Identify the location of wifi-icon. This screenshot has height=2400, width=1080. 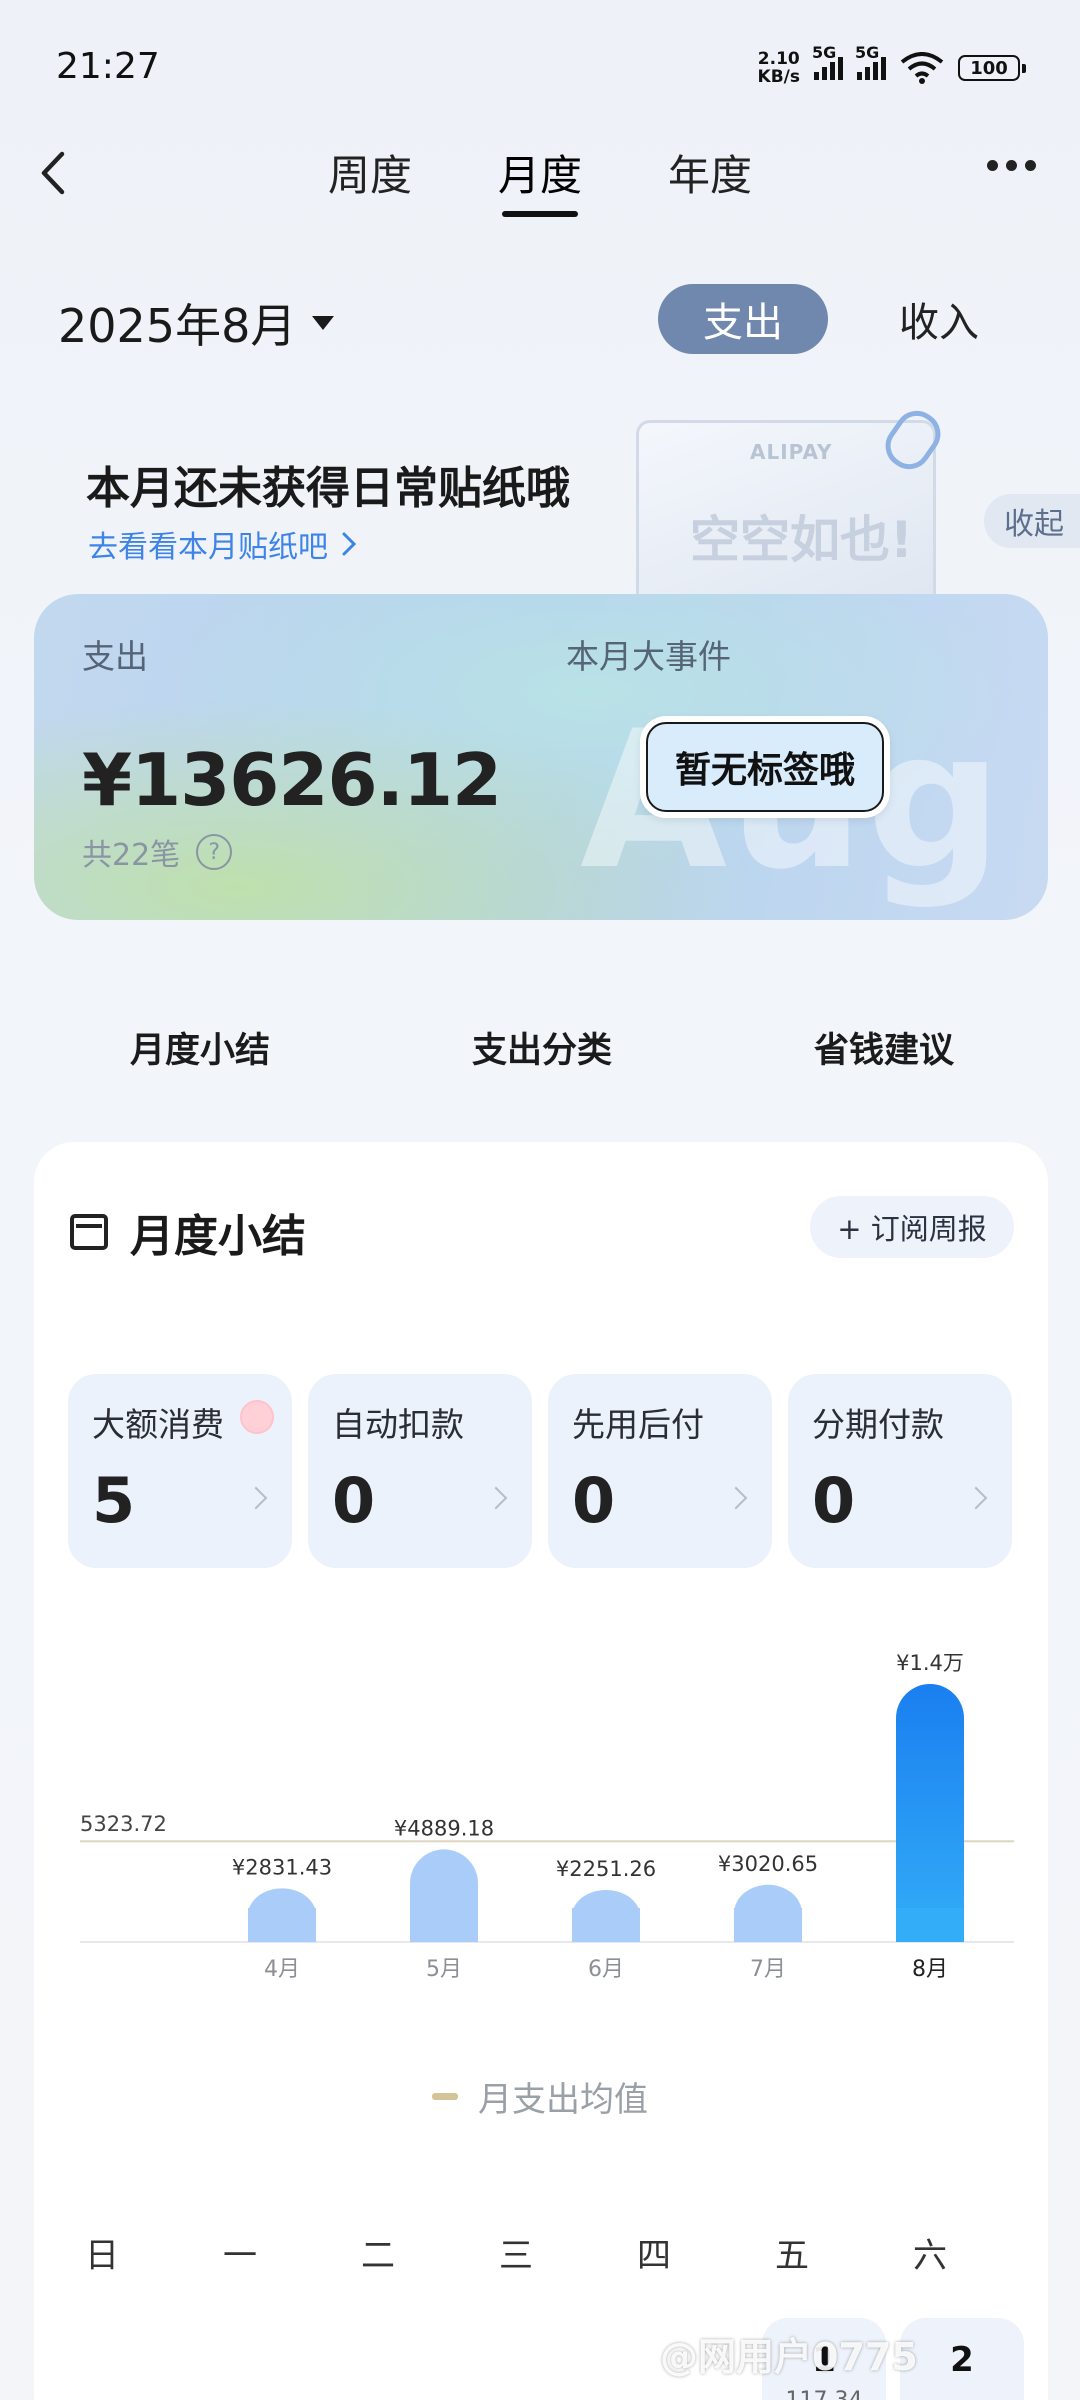
(922, 68).